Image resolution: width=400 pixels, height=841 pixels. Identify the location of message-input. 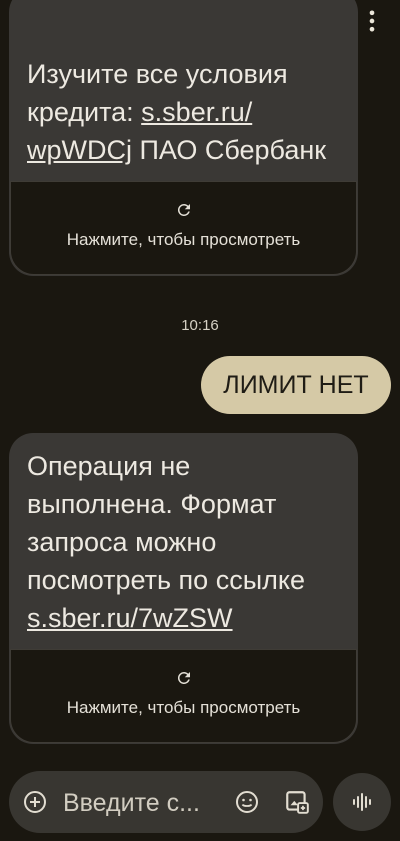
(147, 803).